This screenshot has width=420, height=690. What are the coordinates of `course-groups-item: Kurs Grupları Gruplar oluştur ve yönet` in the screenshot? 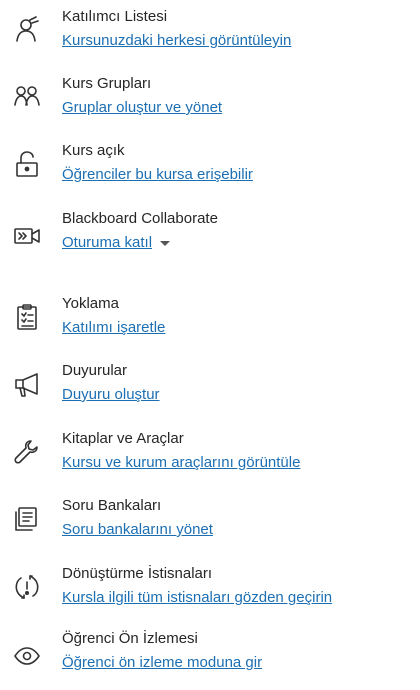 It's located at (210, 105).